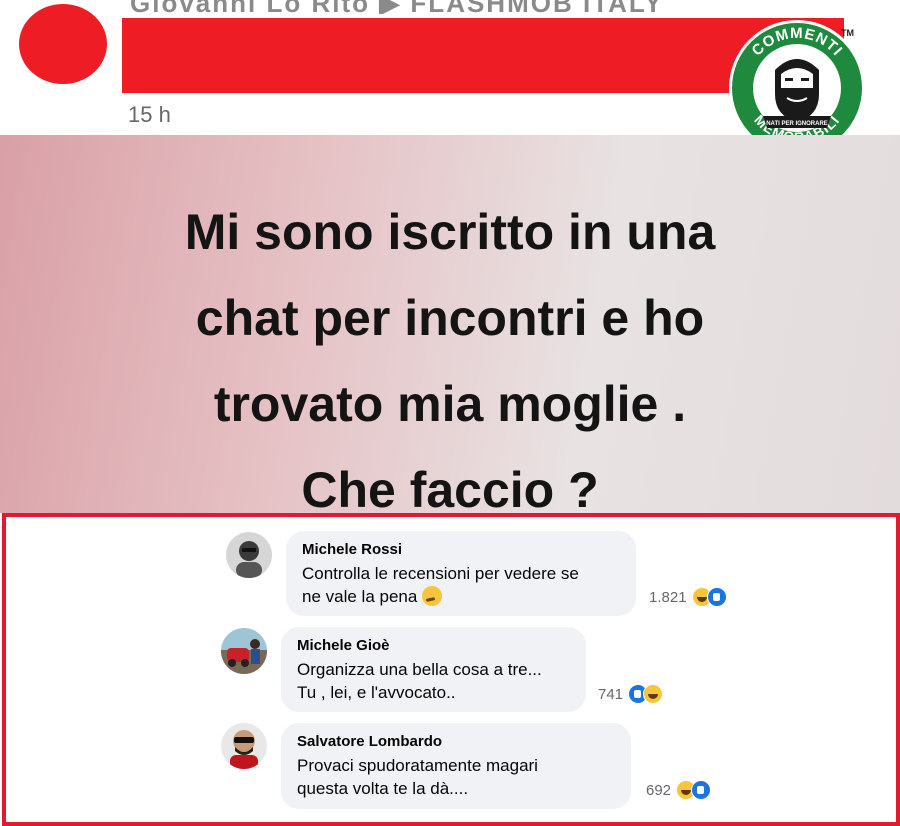 This screenshot has width=900, height=826. What do you see at coordinates (847, 33) in the screenshot?
I see `trademark-mark: TM` at bounding box center [847, 33].